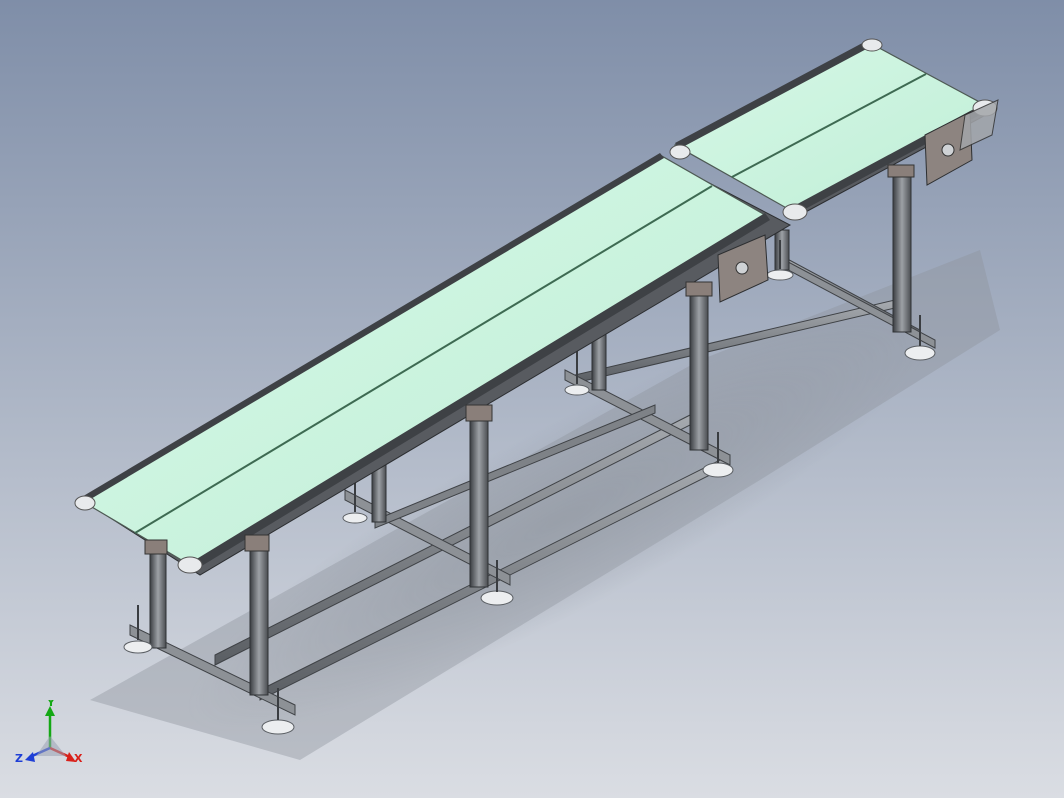 The height and width of the screenshot is (798, 1064). I want to click on x-axis-label: X, so click(78, 758).